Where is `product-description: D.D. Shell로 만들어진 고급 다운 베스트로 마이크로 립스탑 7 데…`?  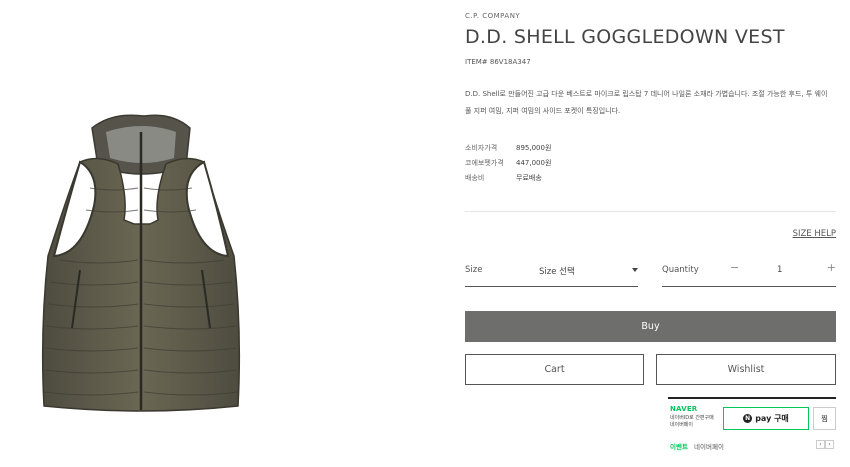
product-description: D.D. Shell로 만들어진 고급 다운 베스트로 마이크로 립스탑 7 데… is located at coordinates (646, 102).